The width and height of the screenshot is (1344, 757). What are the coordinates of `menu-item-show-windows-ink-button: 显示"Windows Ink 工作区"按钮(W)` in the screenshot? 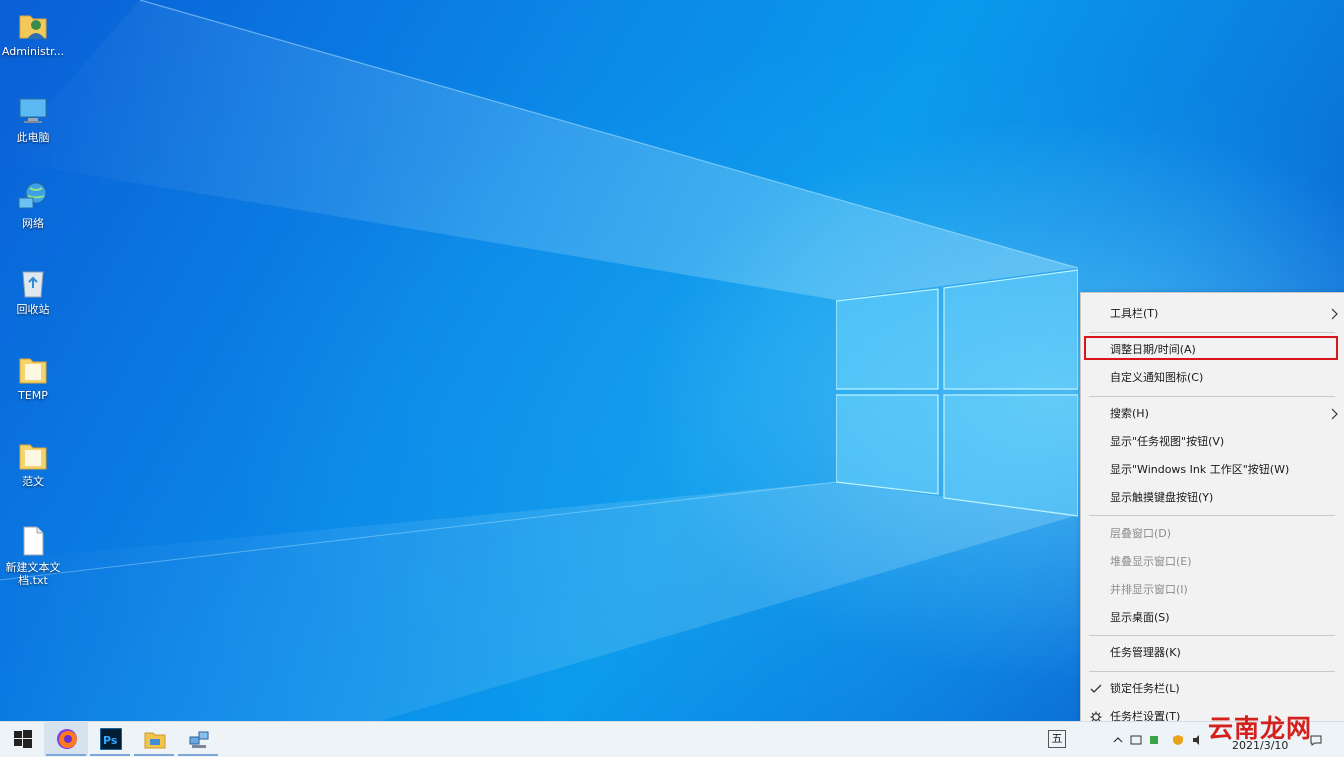 It's located at (1212, 470).